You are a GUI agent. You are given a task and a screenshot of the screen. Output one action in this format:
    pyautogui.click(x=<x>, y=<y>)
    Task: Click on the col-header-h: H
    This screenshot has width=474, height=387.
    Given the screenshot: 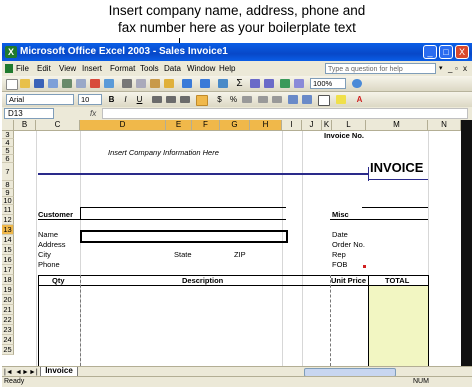 What is the action you would take?
    pyautogui.click(x=266, y=125)
    